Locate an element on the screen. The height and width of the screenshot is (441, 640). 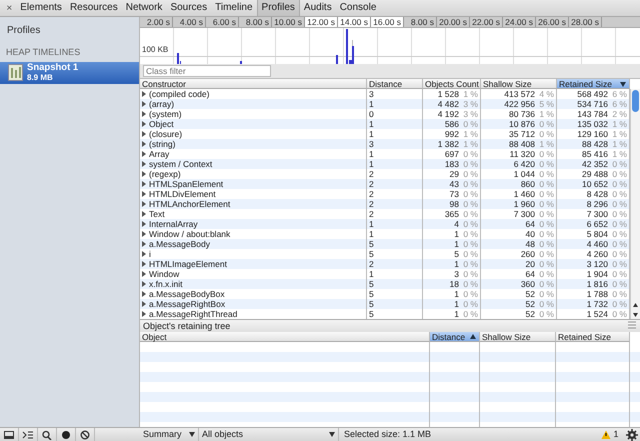
time-tick: 4.00 s is located at coordinates (189, 22).